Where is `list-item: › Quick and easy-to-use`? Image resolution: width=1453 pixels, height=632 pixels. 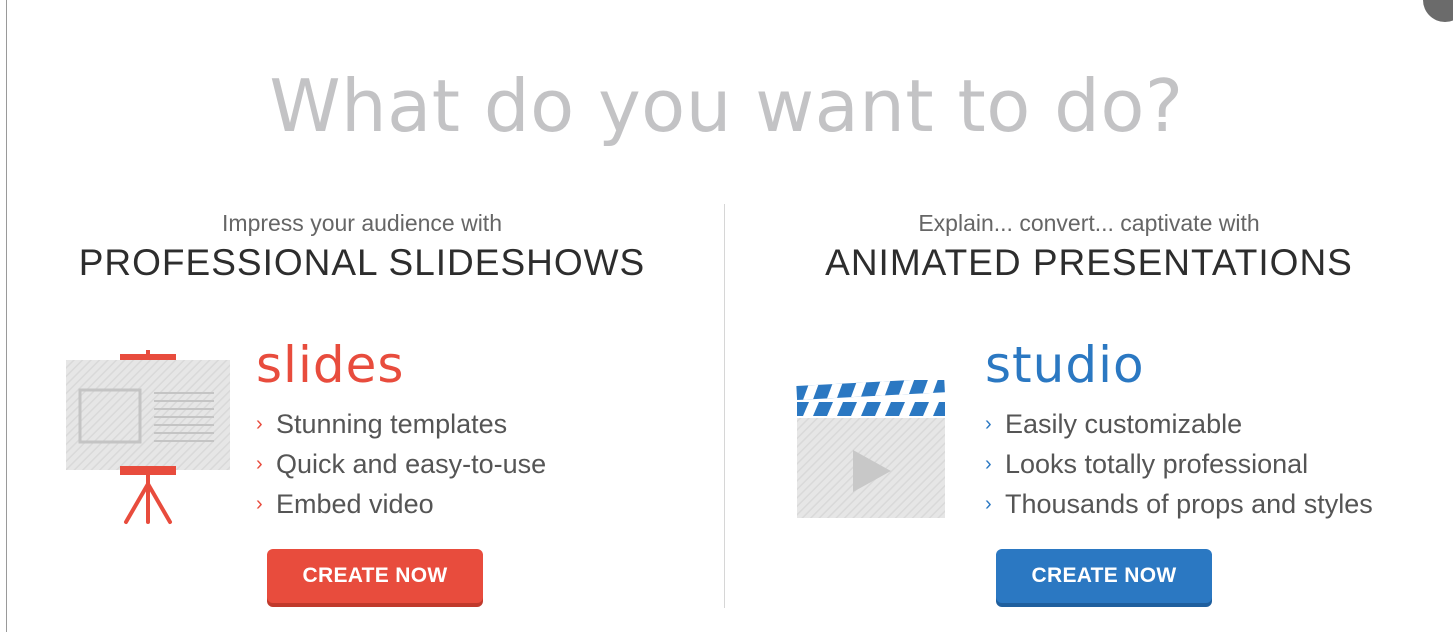
list-item: › Quick and easy-to-use is located at coordinates (401, 464).